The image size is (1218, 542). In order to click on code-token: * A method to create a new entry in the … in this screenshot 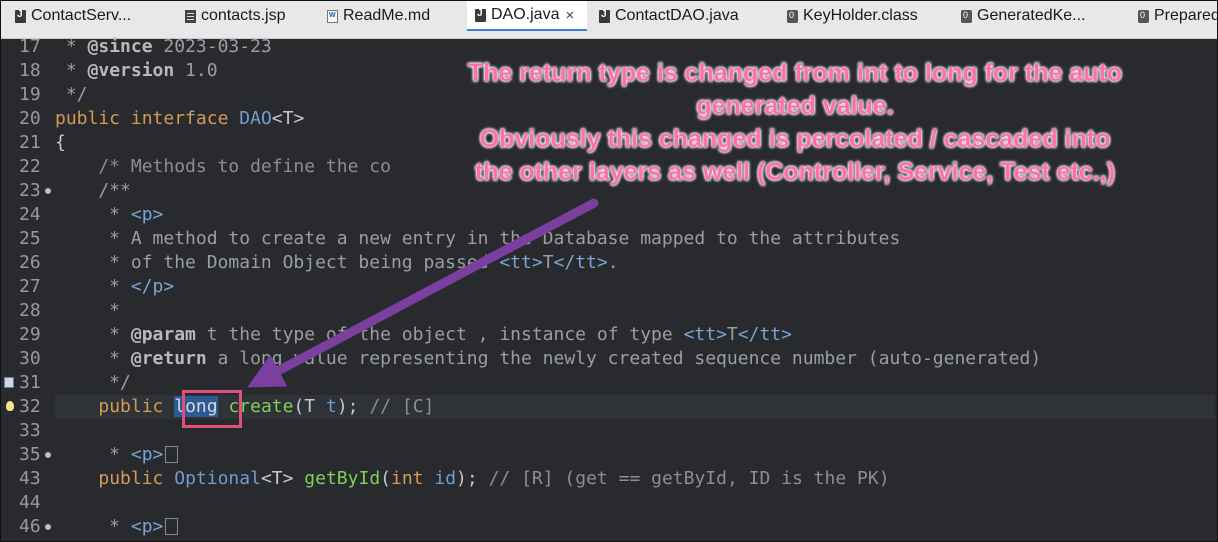, I will do `click(478, 238)`.